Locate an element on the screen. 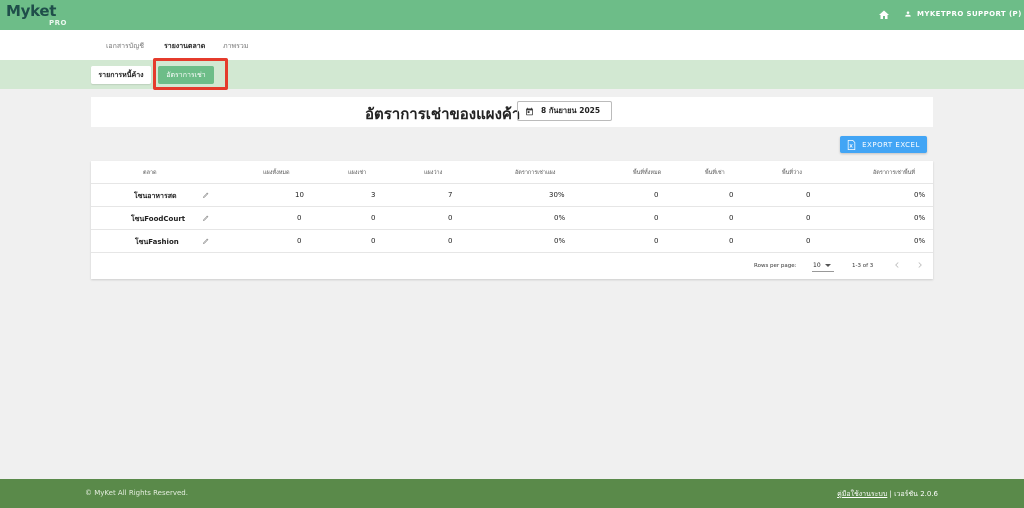 The height and width of the screenshot is (508, 1024). person-icon is located at coordinates (908, 14).